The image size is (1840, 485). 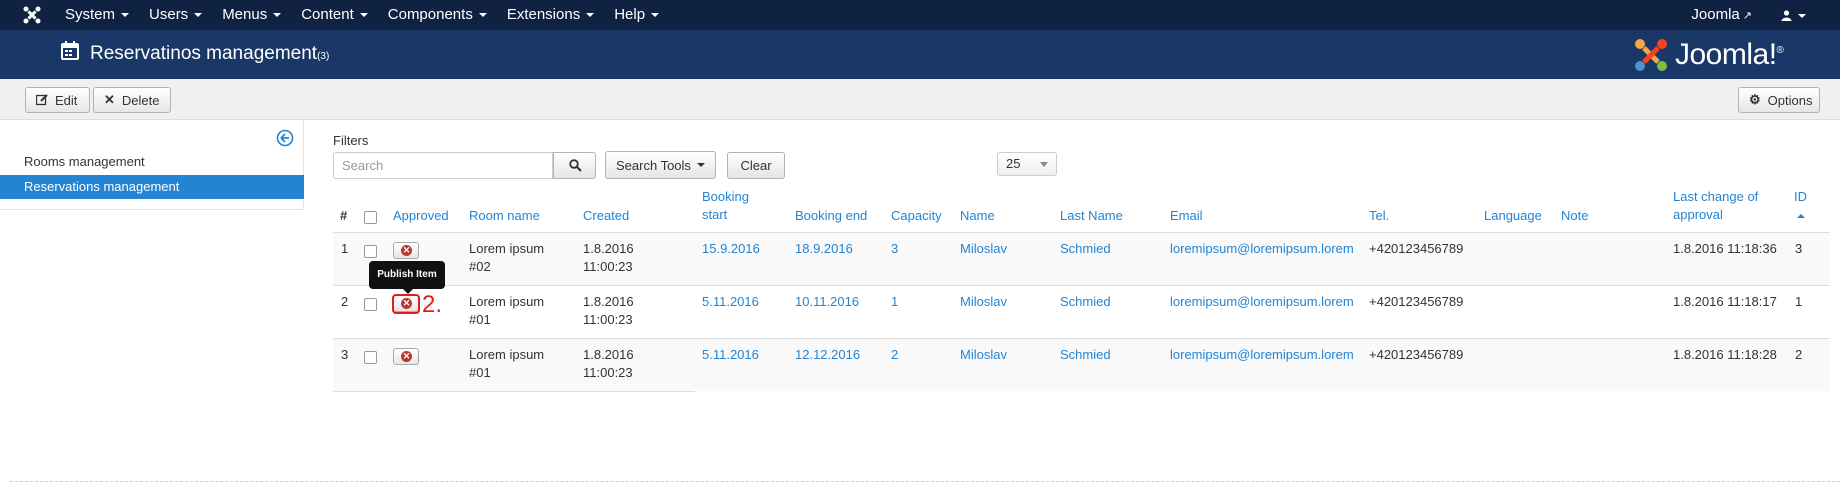 What do you see at coordinates (731, 249) in the screenshot?
I see `booking-start-link: 15.9.2016` at bounding box center [731, 249].